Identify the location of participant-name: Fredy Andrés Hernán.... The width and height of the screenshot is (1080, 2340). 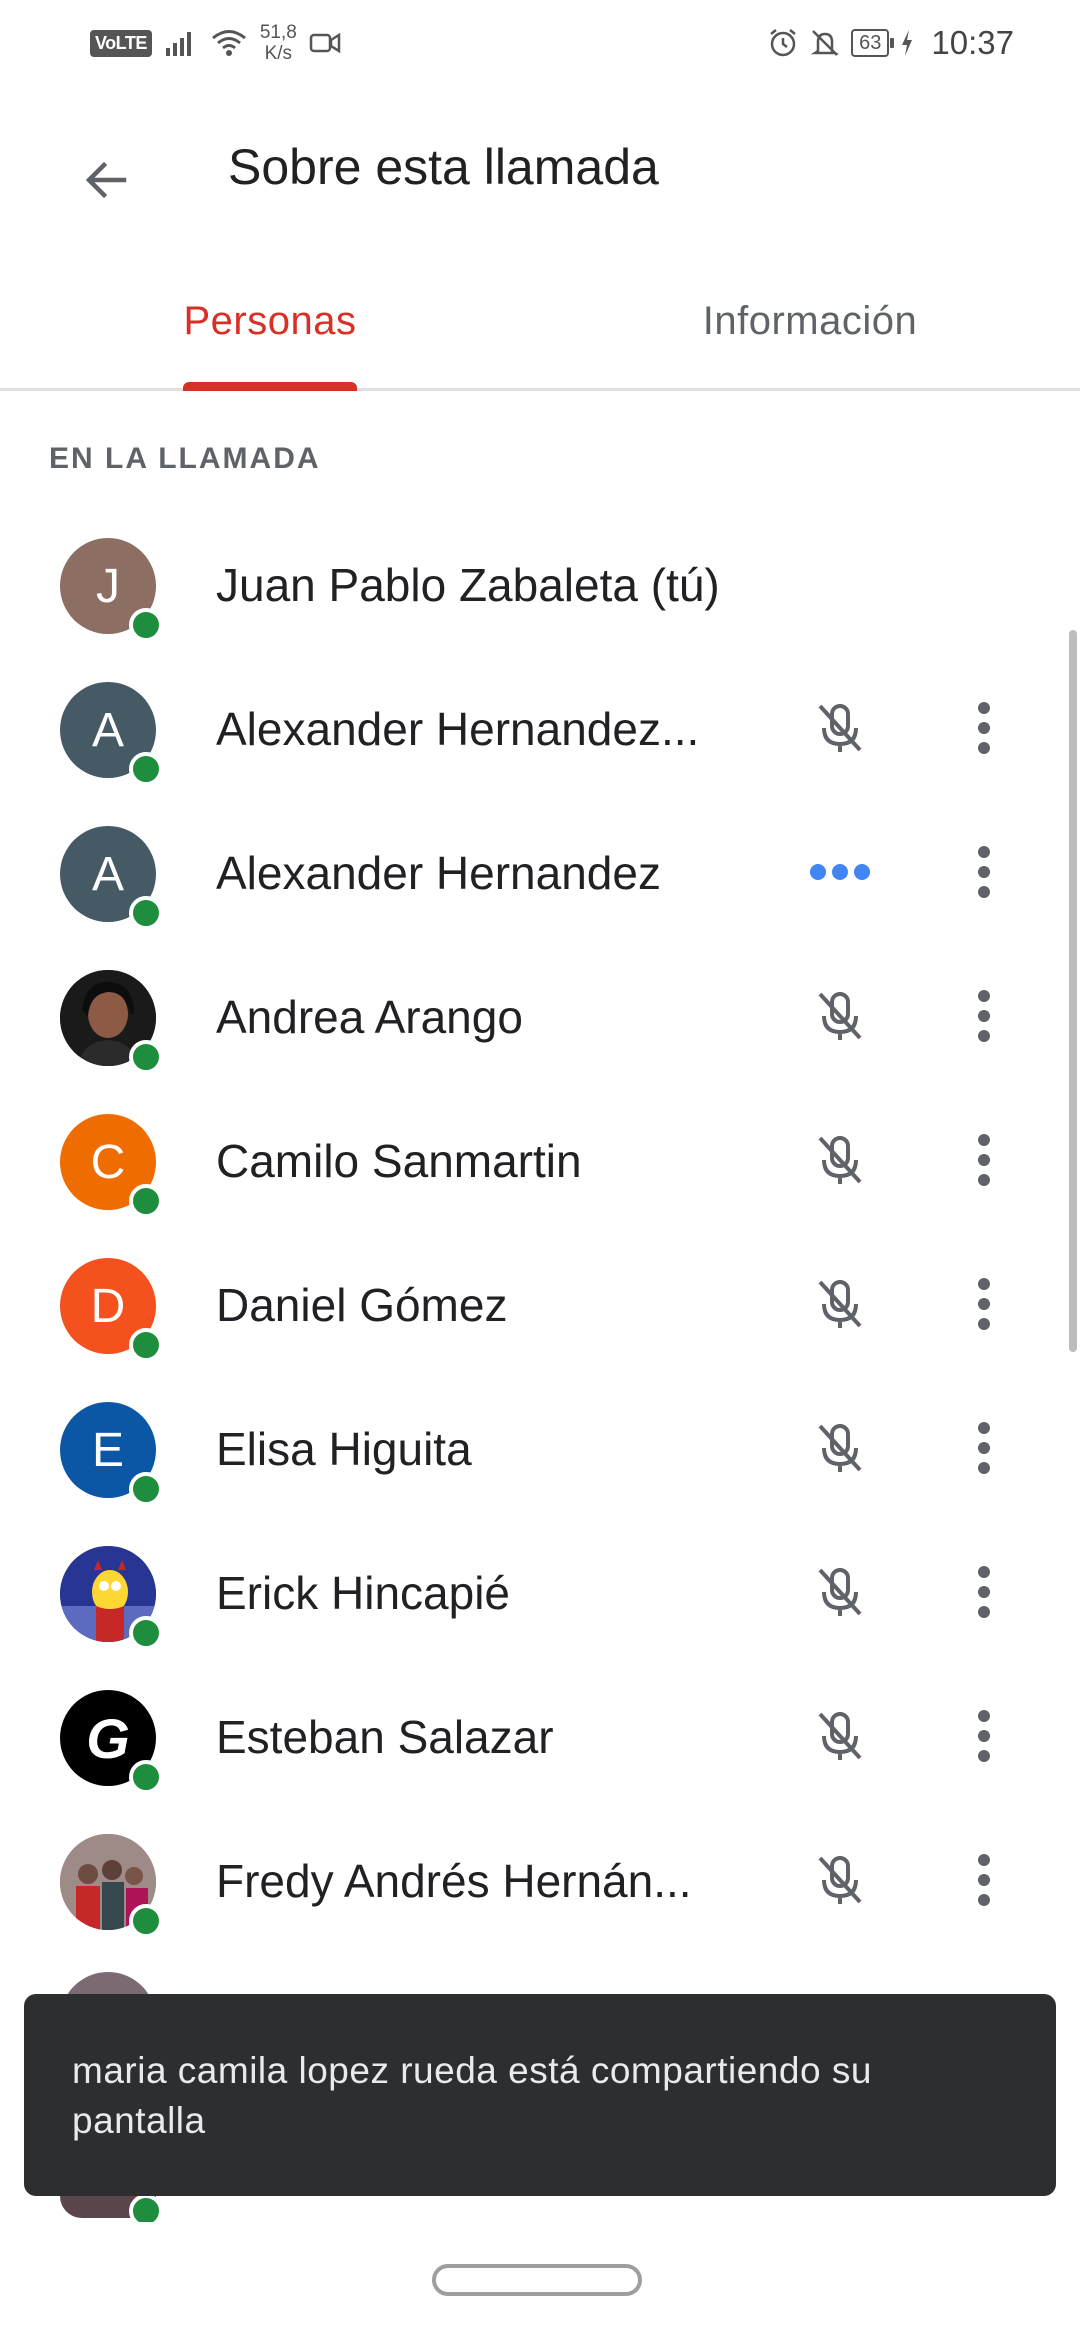
(454, 1881).